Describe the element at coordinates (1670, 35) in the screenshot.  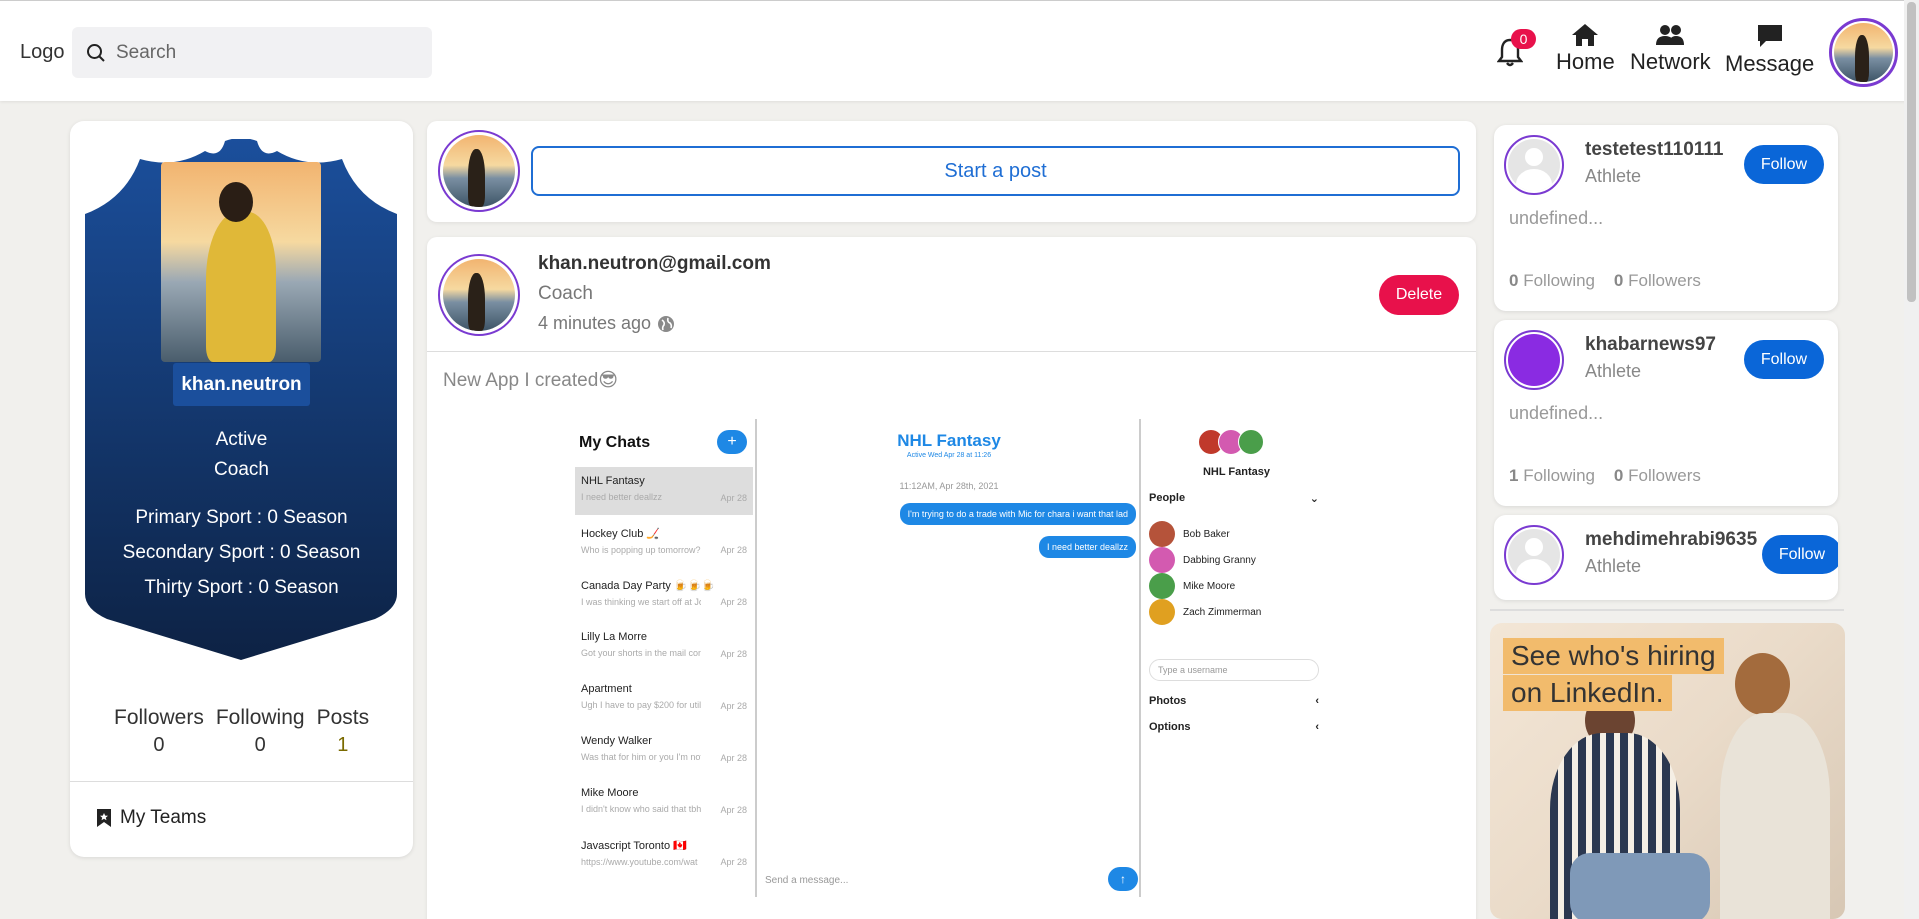
I see `people-icon` at that location.